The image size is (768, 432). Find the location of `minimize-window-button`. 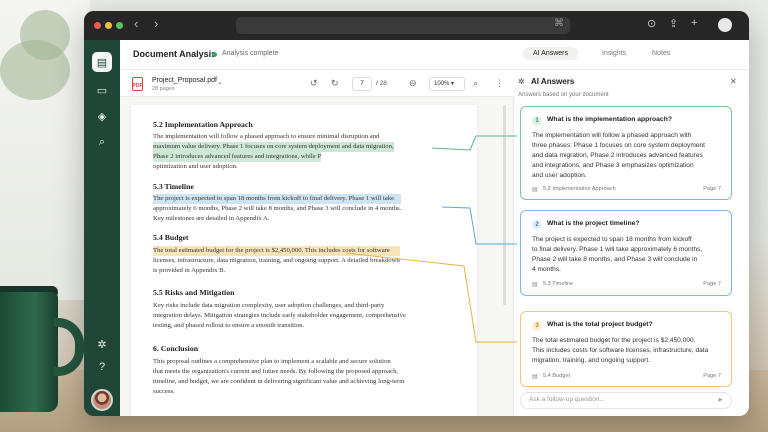

minimize-window-button is located at coordinates (108, 25).